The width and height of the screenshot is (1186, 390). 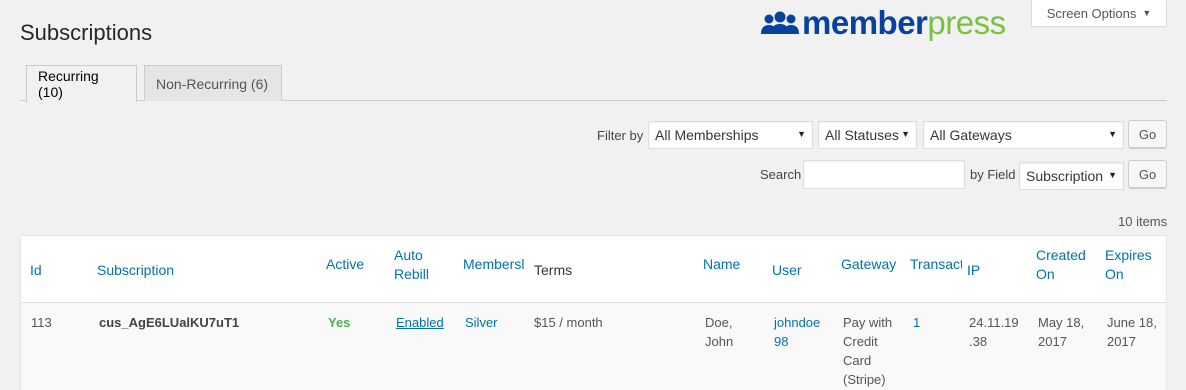 What do you see at coordinates (593, 83) in the screenshot?
I see `subscription-tabs: Recurring (10) Non-Recurring (6)` at bounding box center [593, 83].